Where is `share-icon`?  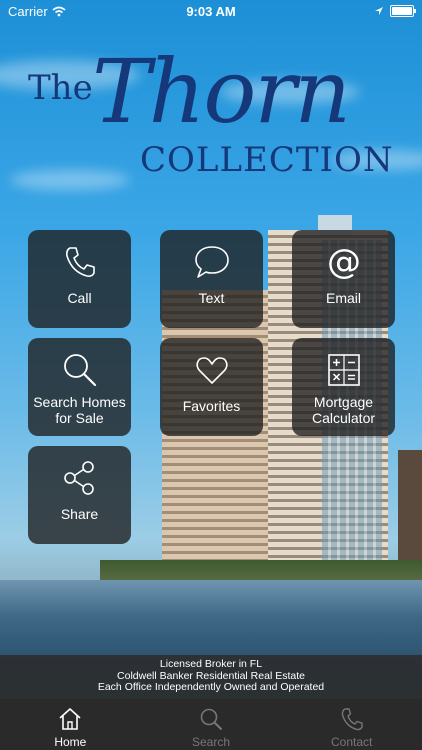 share-icon is located at coordinates (78, 478).